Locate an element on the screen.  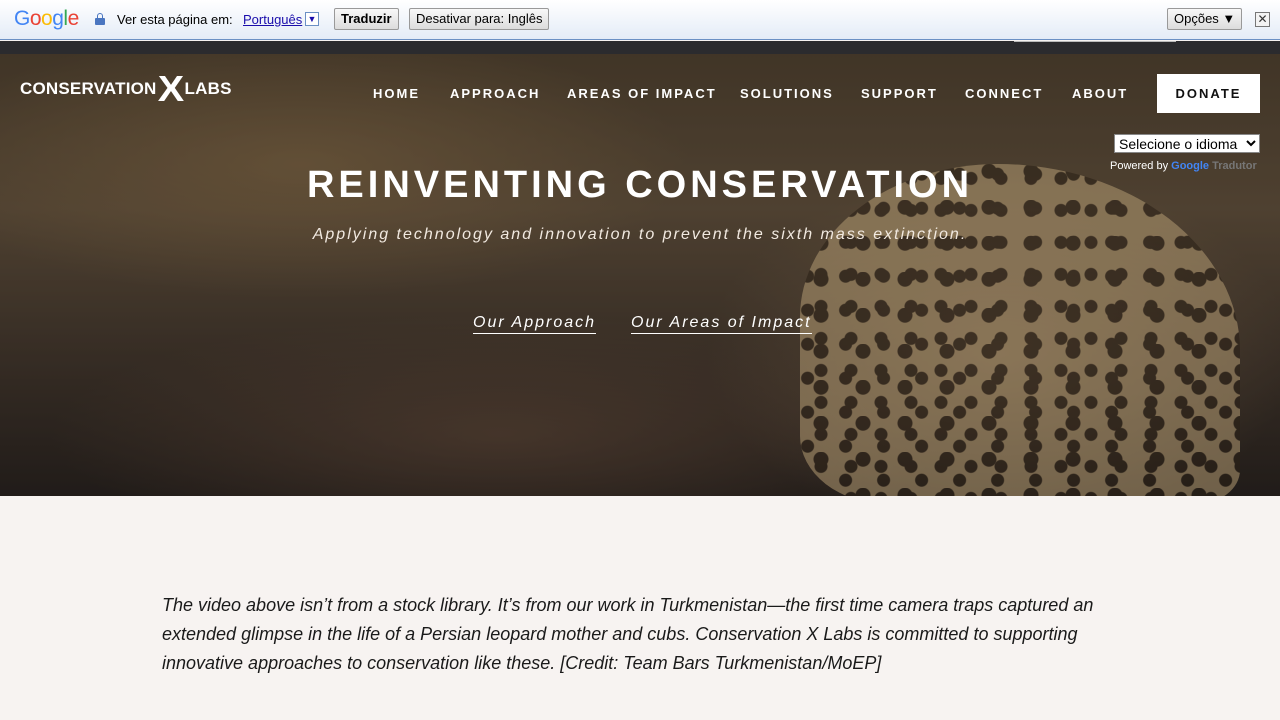
nav-approach: APPROACH is located at coordinates (495, 93).